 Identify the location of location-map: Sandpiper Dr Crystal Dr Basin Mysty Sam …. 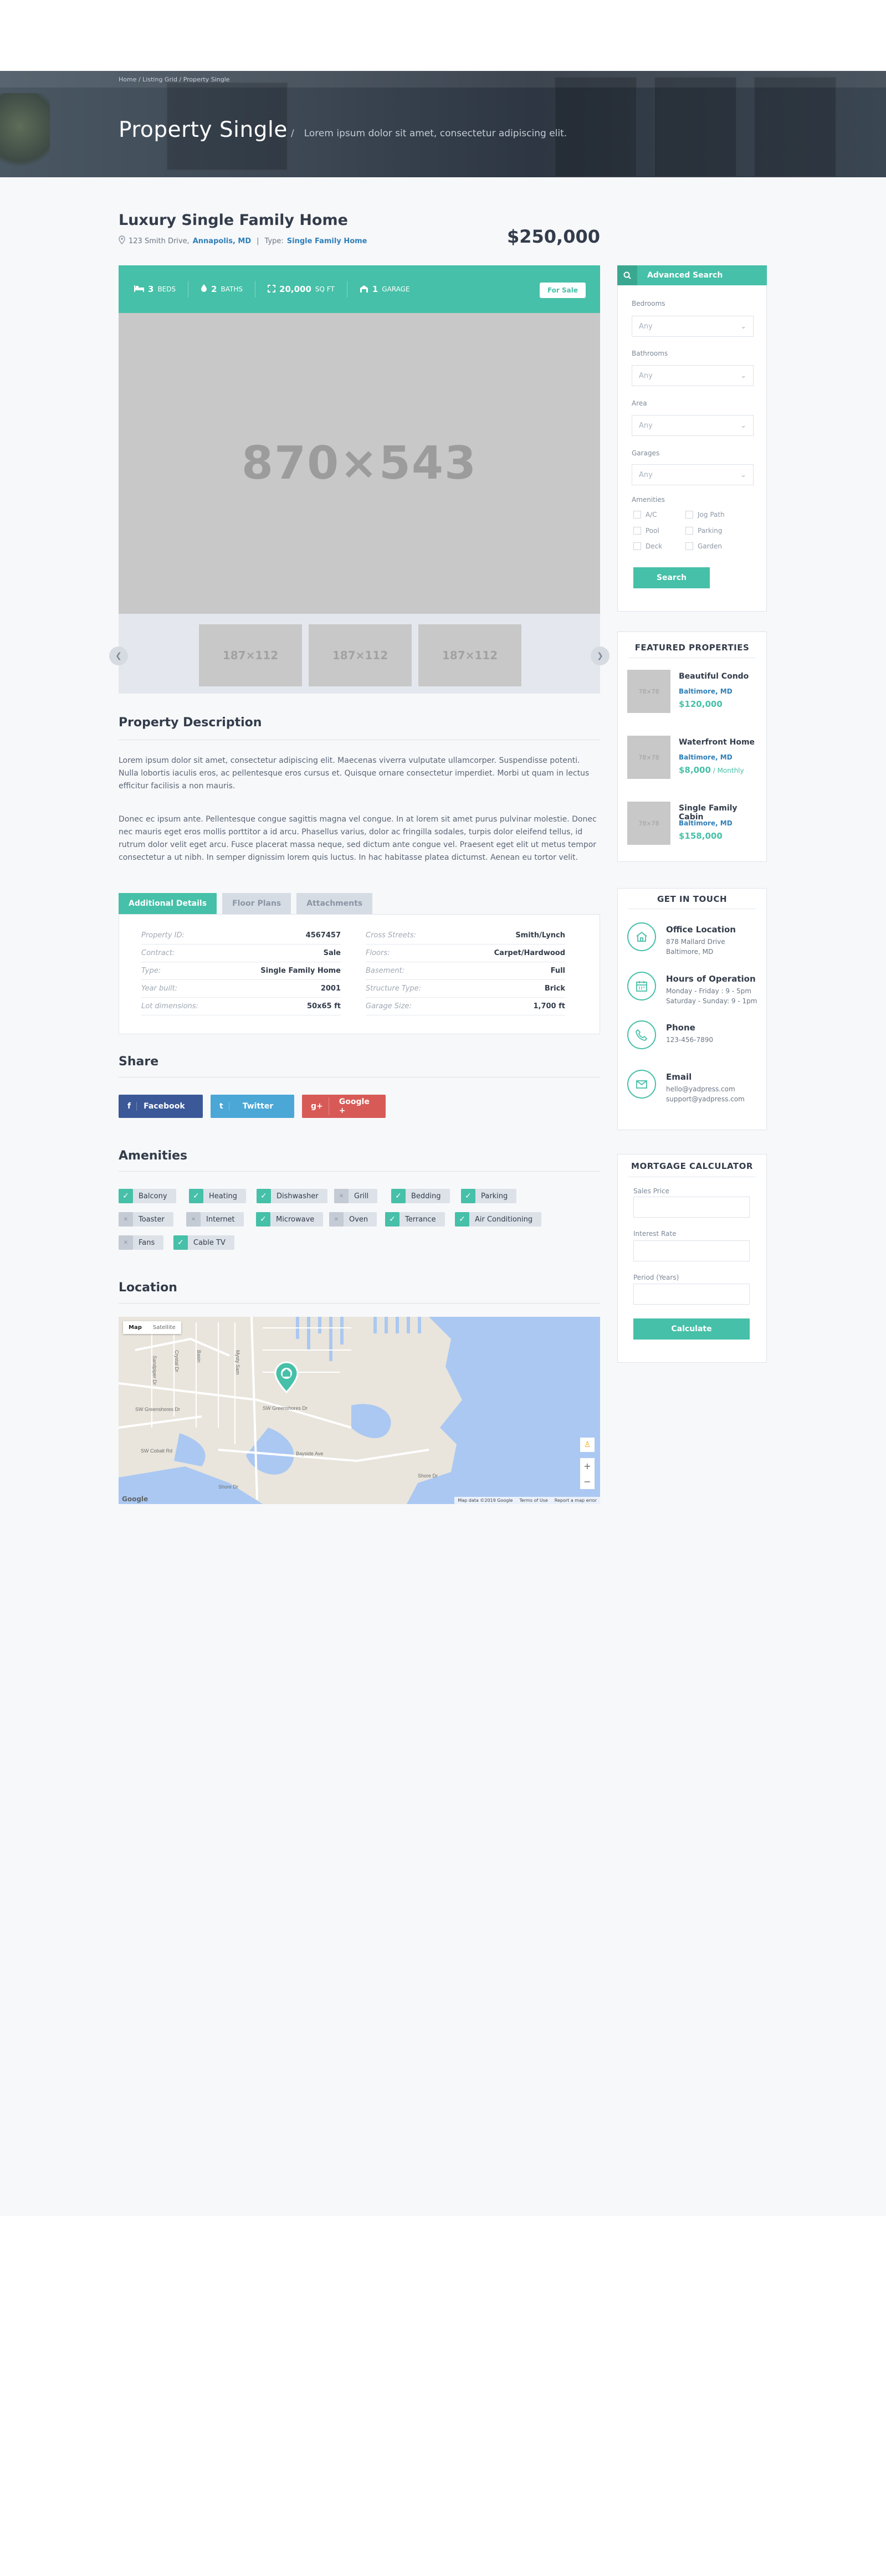
(359, 1410).